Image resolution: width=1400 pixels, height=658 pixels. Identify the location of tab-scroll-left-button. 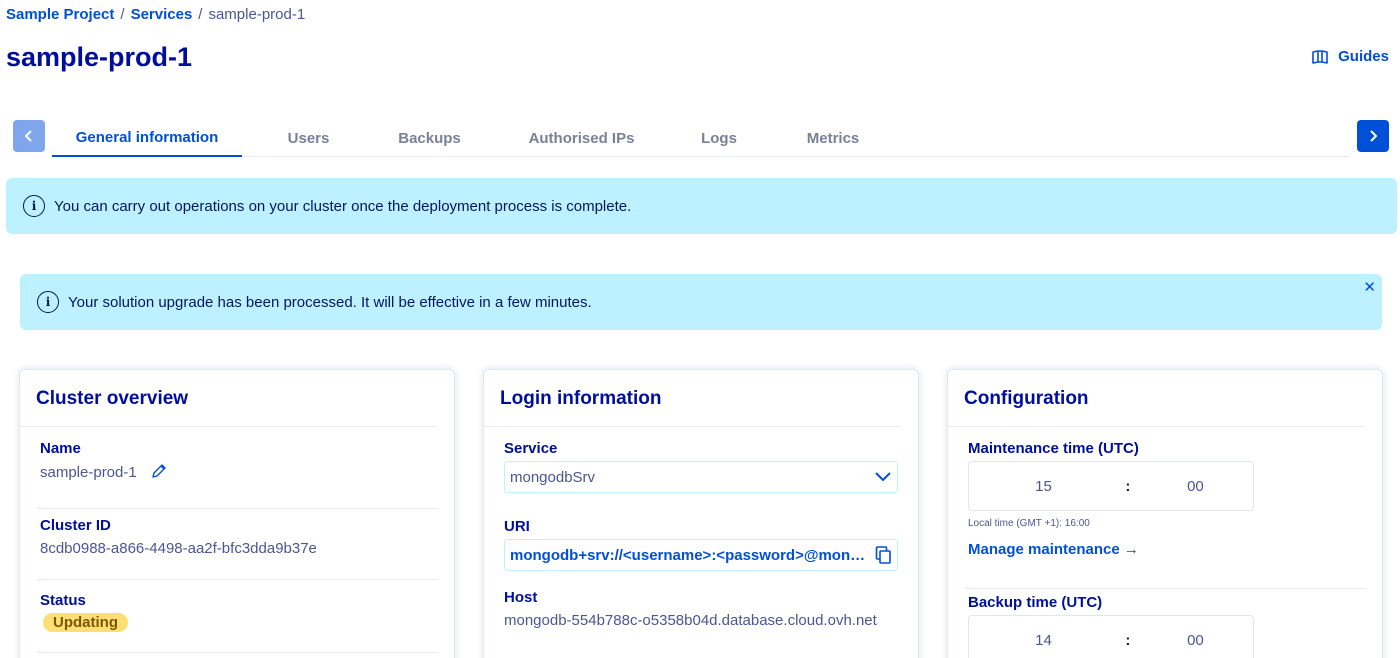
(29, 136).